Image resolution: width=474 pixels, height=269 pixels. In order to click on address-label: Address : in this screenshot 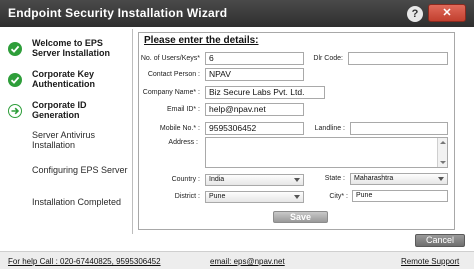, I will do `click(183, 142)`.